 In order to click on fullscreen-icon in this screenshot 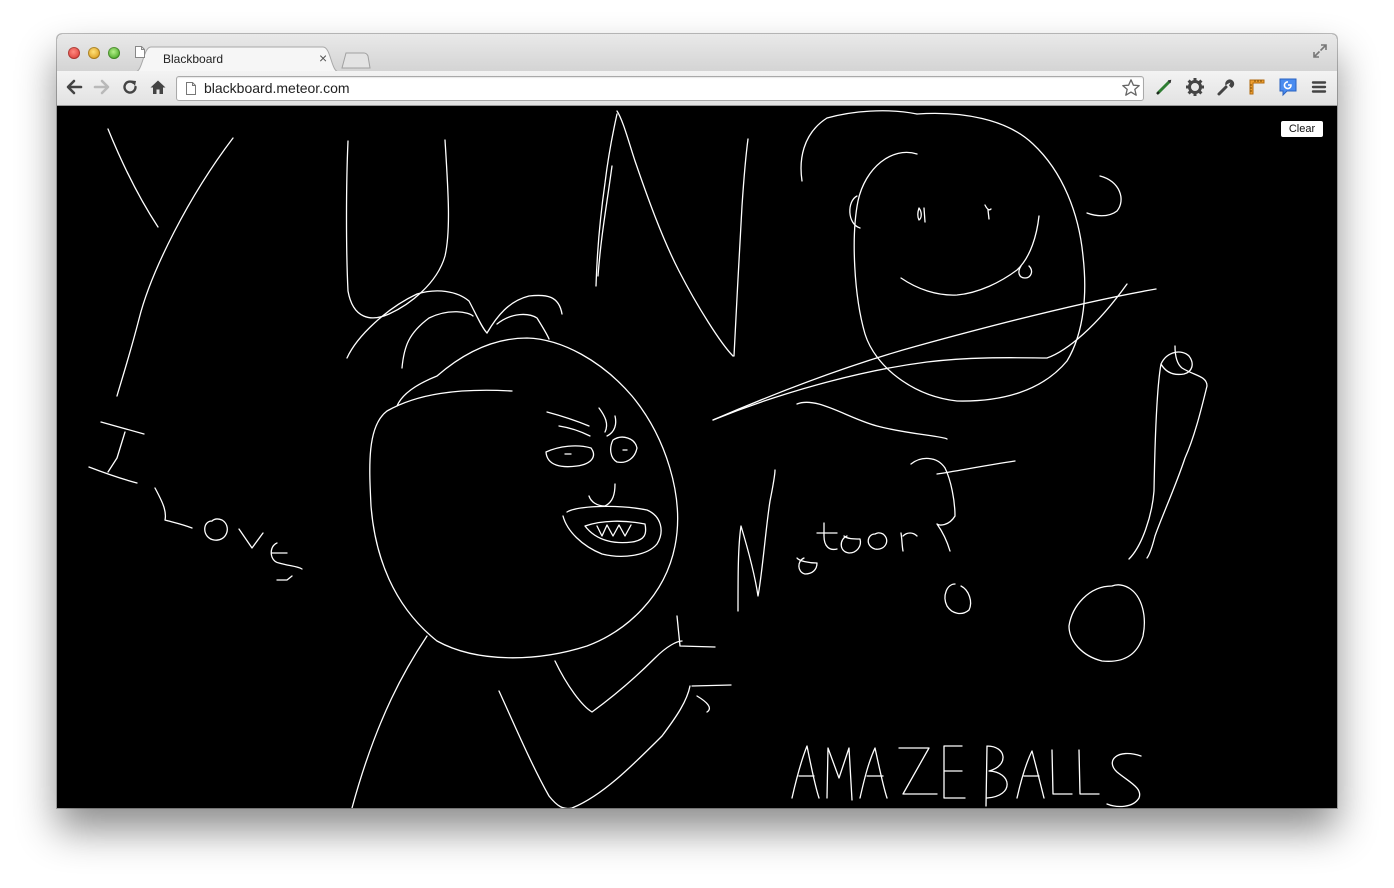, I will do `click(1320, 51)`.